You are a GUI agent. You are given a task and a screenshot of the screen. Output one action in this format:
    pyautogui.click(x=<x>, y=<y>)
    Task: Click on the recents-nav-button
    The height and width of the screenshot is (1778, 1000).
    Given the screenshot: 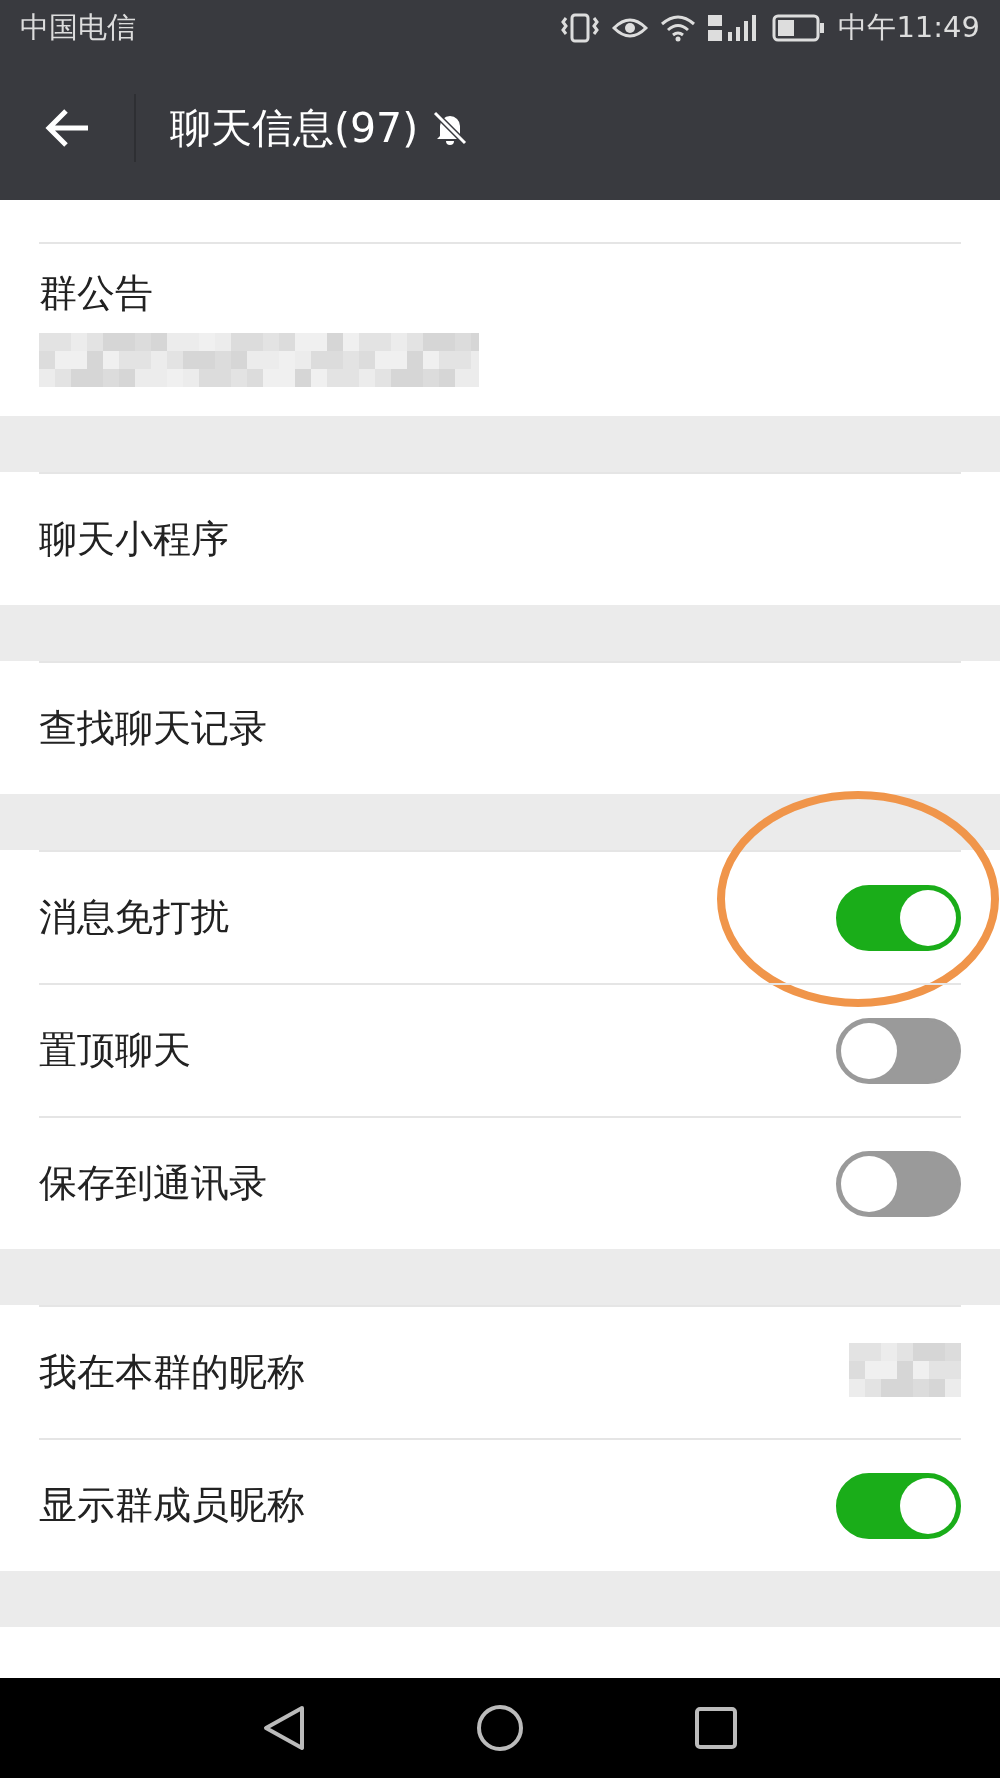 What is the action you would take?
    pyautogui.click(x=716, y=1728)
    